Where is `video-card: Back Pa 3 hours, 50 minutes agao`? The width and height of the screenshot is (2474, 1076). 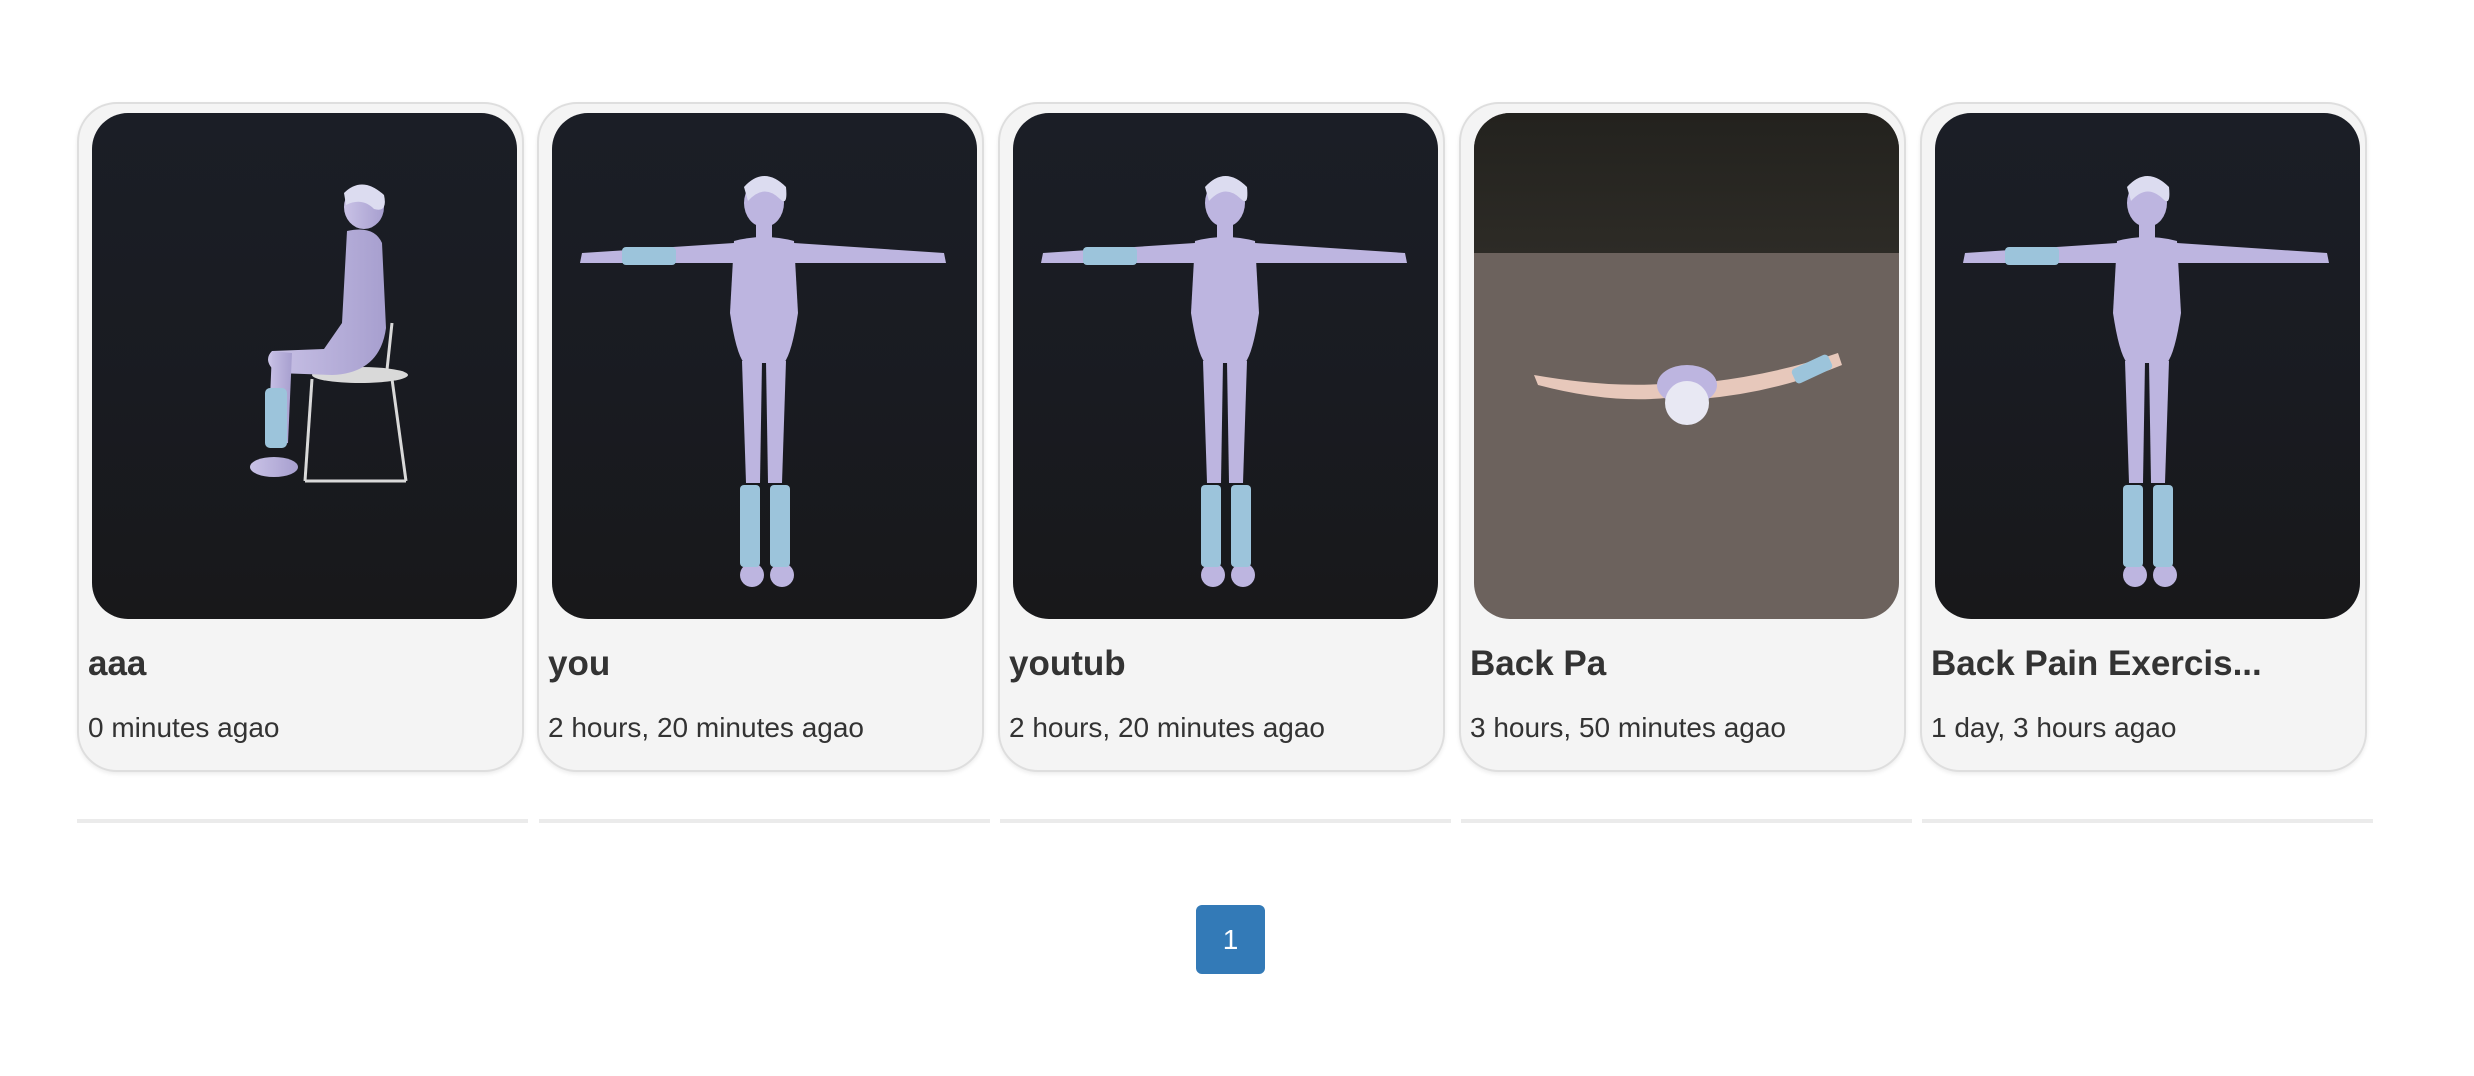 video-card: Back Pa 3 hours, 50 minutes agao is located at coordinates (1682, 437).